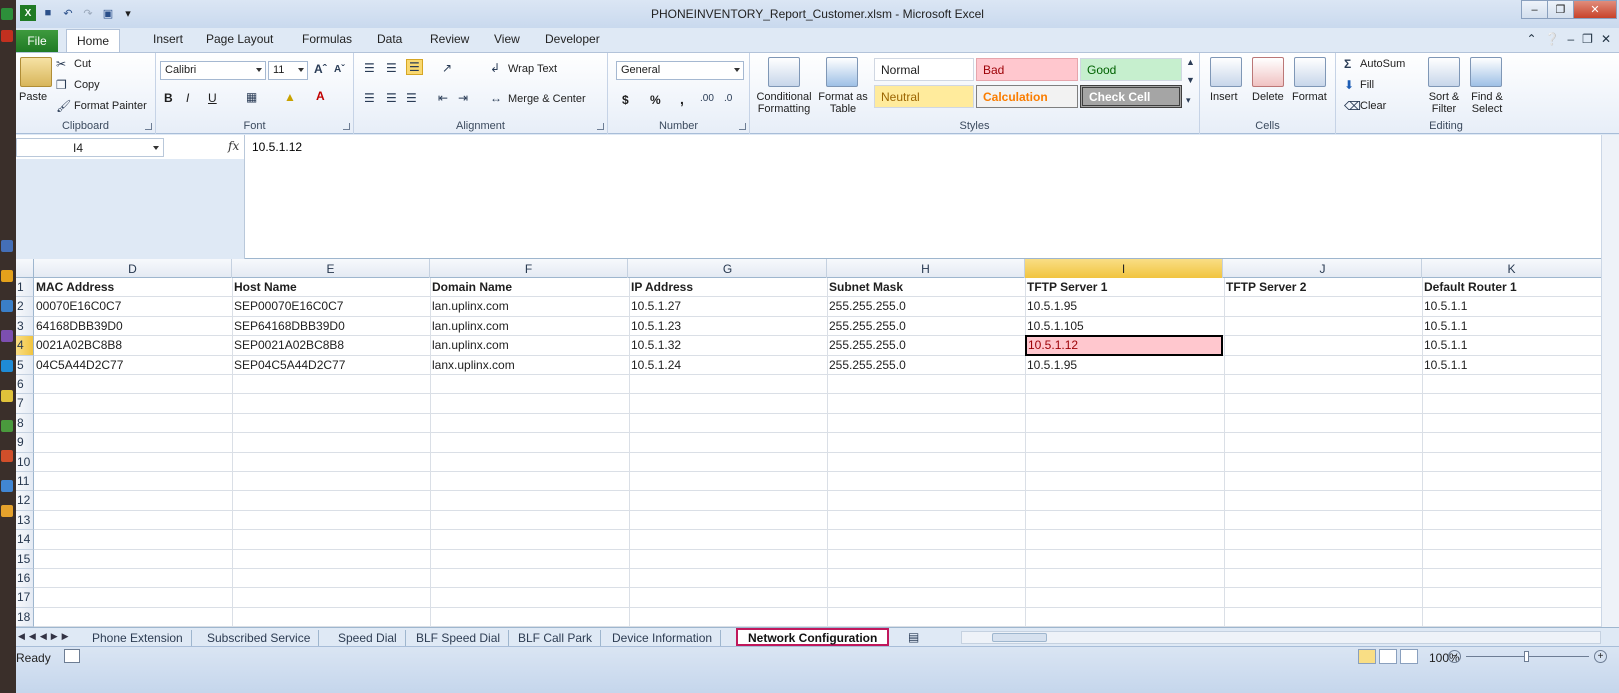 The image size is (1619, 693). I want to click on sheet-tab-network-configuration: Network Configuration, so click(813, 637).